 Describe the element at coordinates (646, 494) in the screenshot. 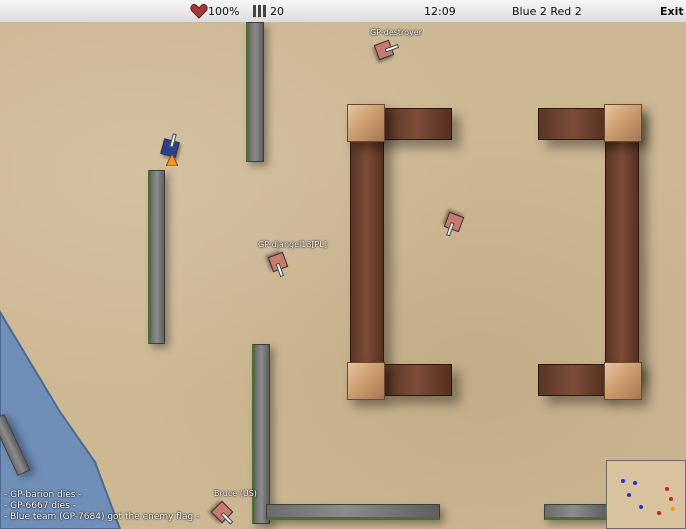

I see `minimap` at that location.